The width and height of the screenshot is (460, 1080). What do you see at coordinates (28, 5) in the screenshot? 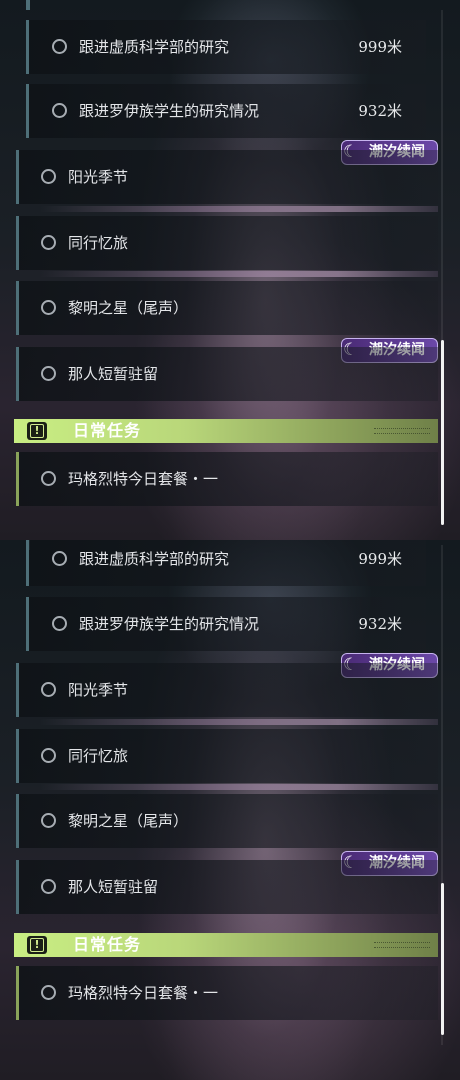
I see `quest-line-fade` at bounding box center [28, 5].